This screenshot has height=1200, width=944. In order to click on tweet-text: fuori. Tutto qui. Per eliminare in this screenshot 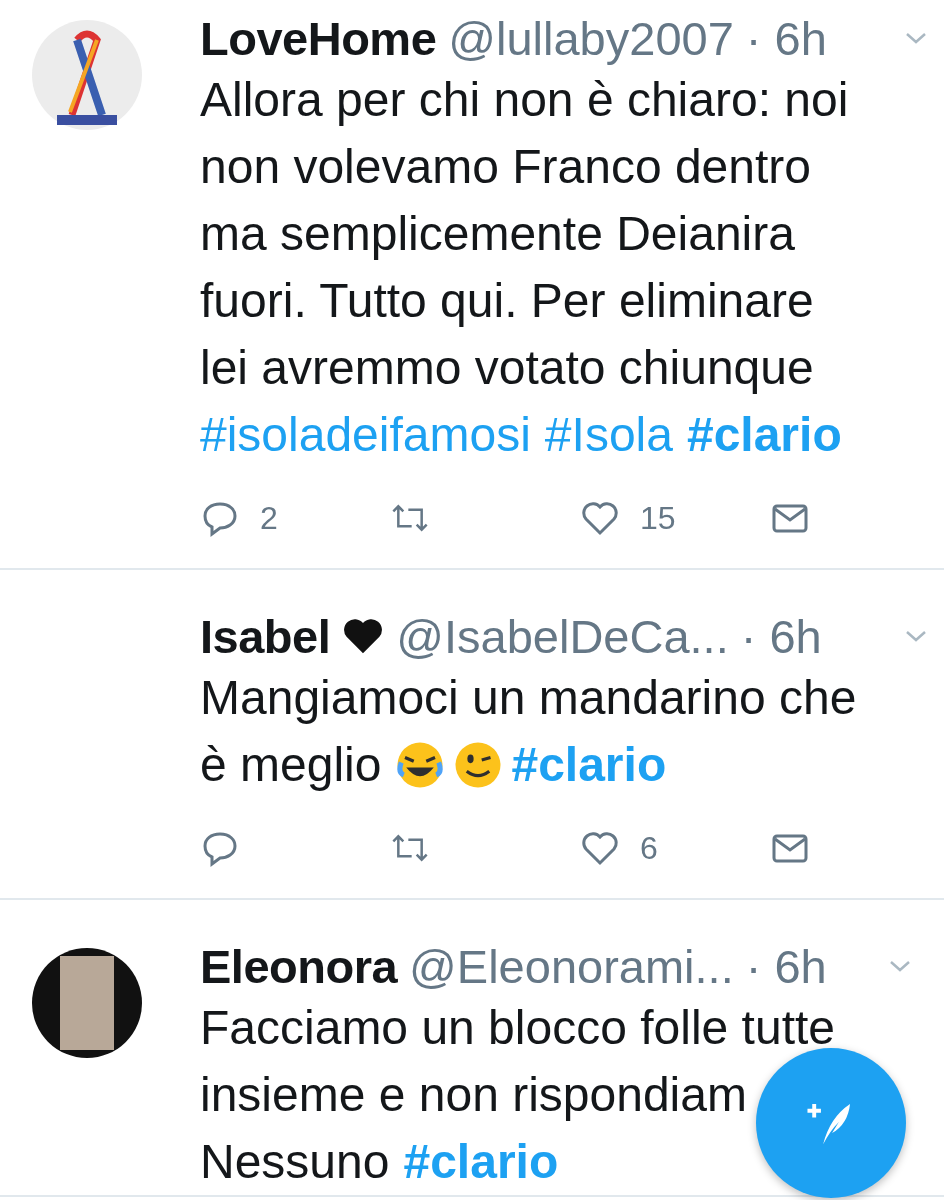, I will do `click(507, 300)`.